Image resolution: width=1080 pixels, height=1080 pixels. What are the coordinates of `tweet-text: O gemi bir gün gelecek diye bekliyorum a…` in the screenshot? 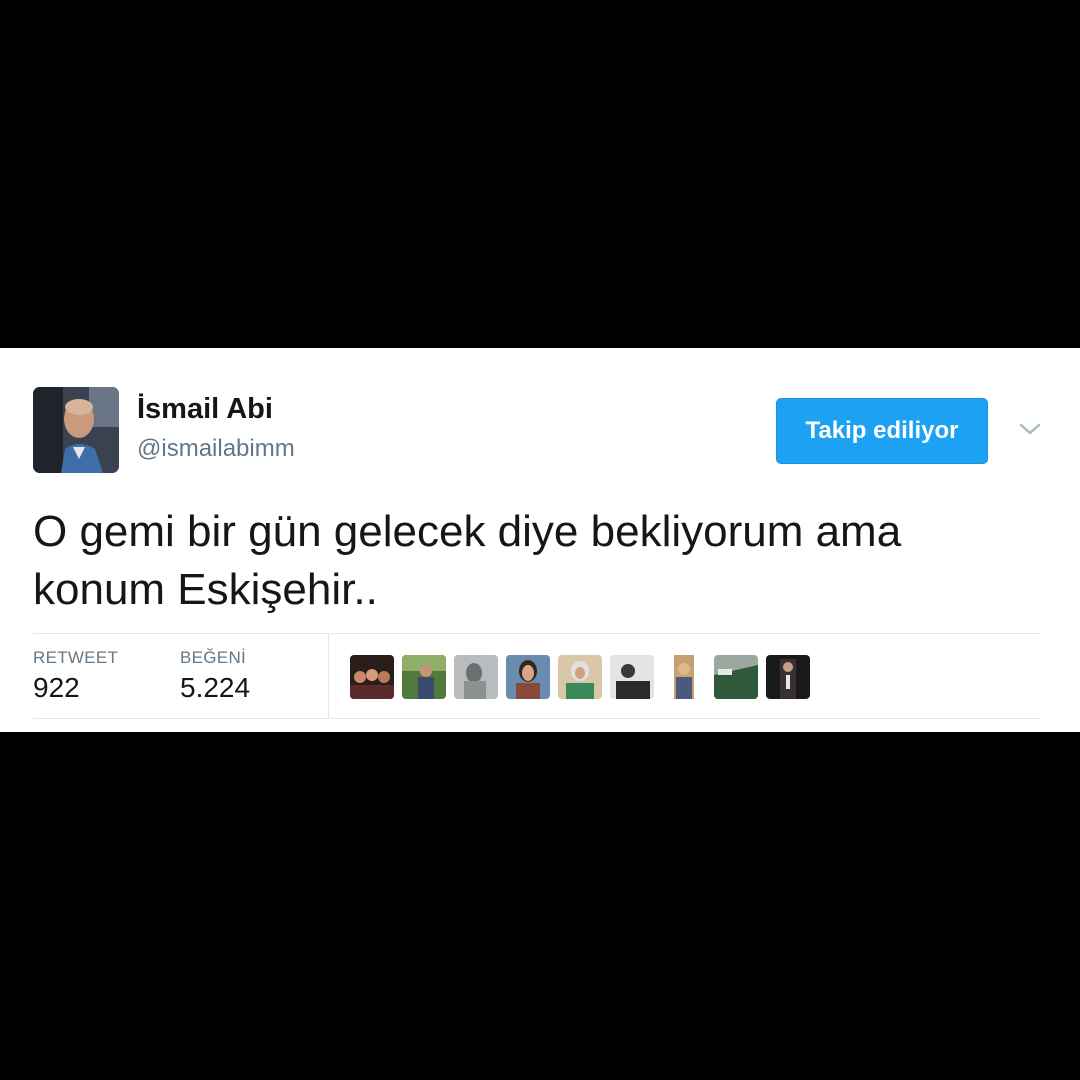 It's located at (467, 560).